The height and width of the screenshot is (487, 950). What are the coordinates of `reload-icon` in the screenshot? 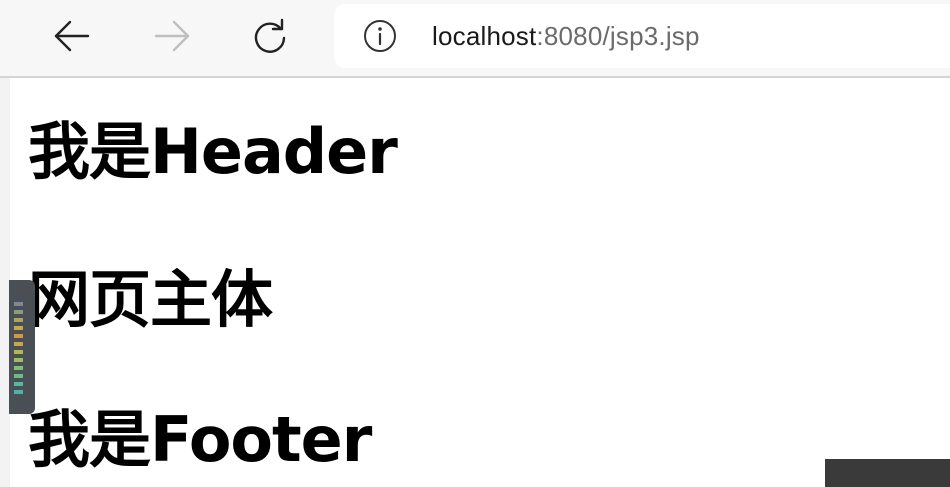 It's located at (270, 35).